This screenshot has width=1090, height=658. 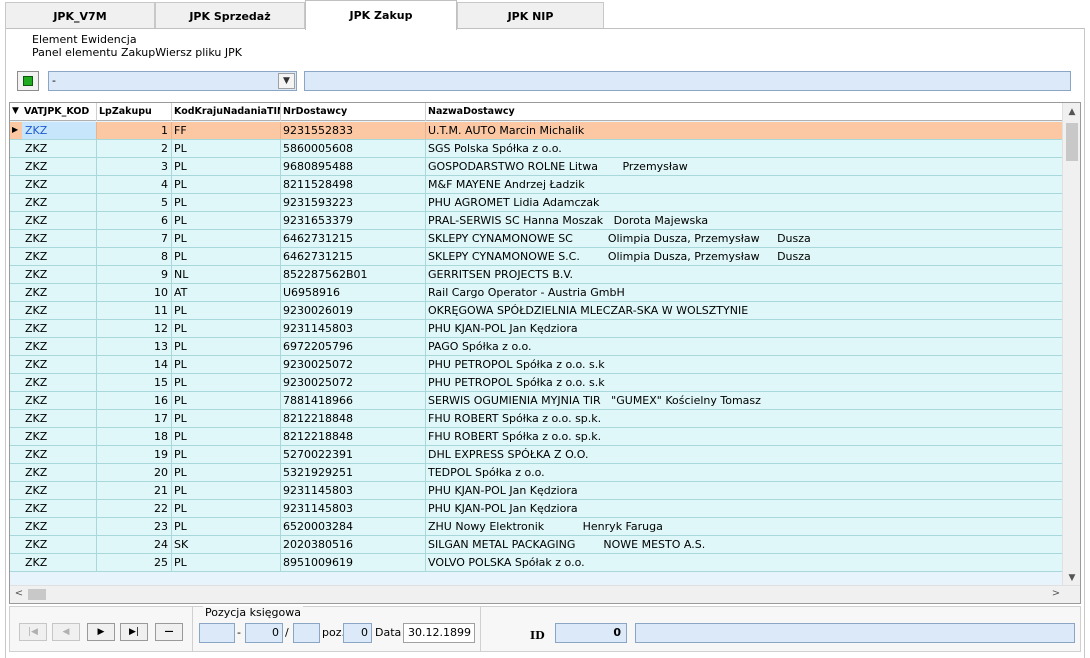 I want to click on id-extra-field, so click(x=855, y=633).